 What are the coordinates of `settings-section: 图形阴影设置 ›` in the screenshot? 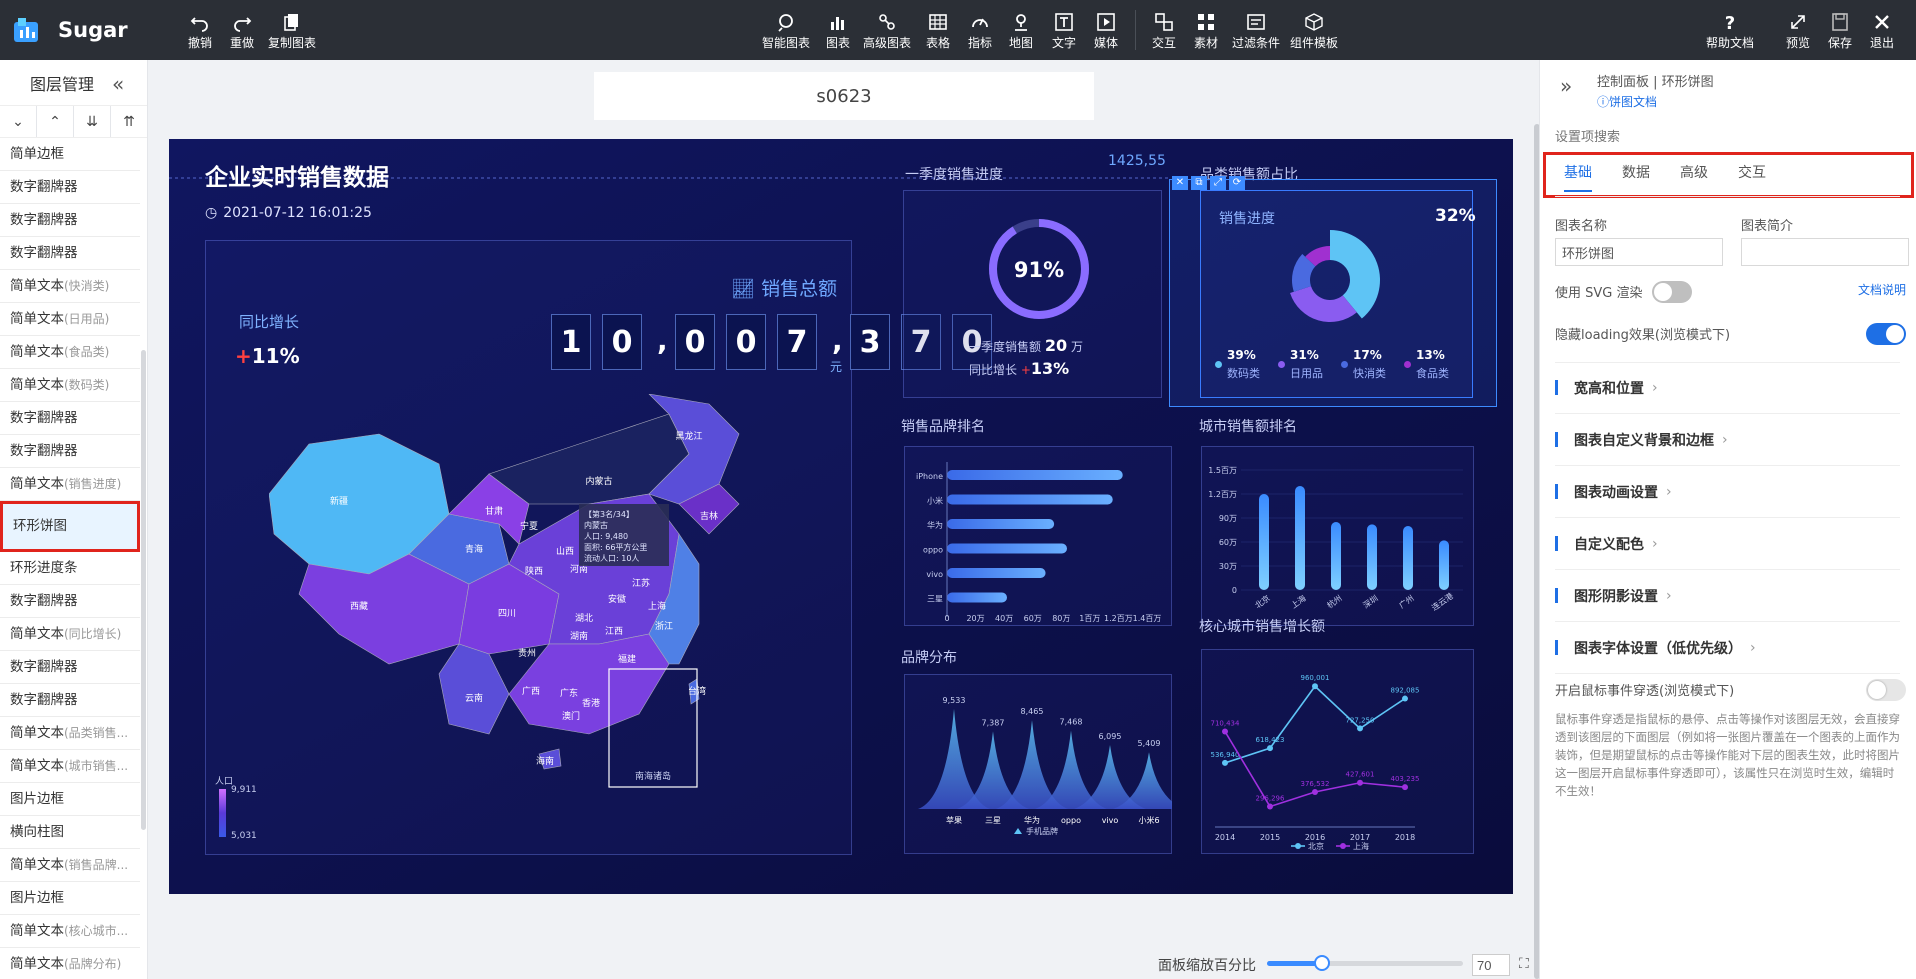 It's located at (1727, 596).